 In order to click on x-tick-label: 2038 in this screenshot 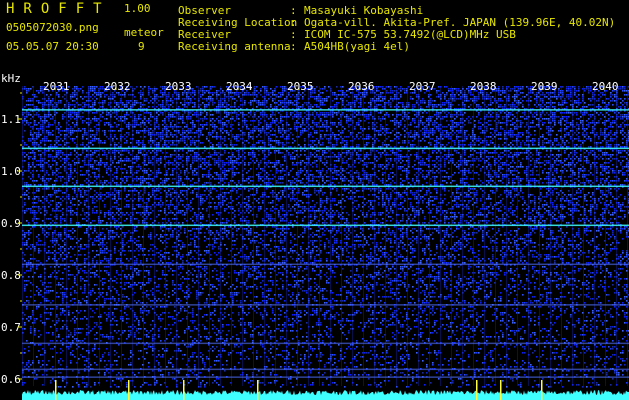, I will do `click(483, 86)`.